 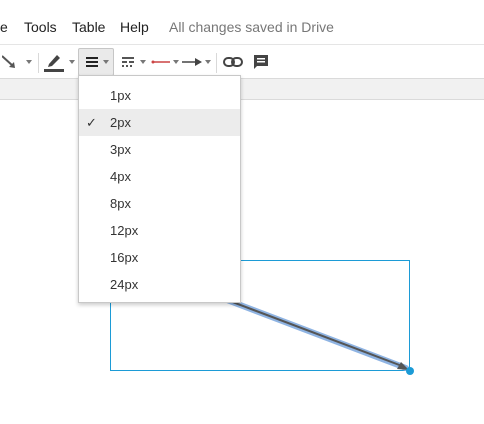 I want to click on option-label: 8px, so click(x=120, y=203).